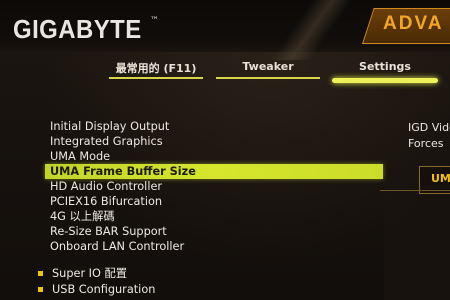 Image resolution: width=450 pixels, height=300 pixels. I want to click on submenu-super-io: Super IO 配置, so click(82, 274).